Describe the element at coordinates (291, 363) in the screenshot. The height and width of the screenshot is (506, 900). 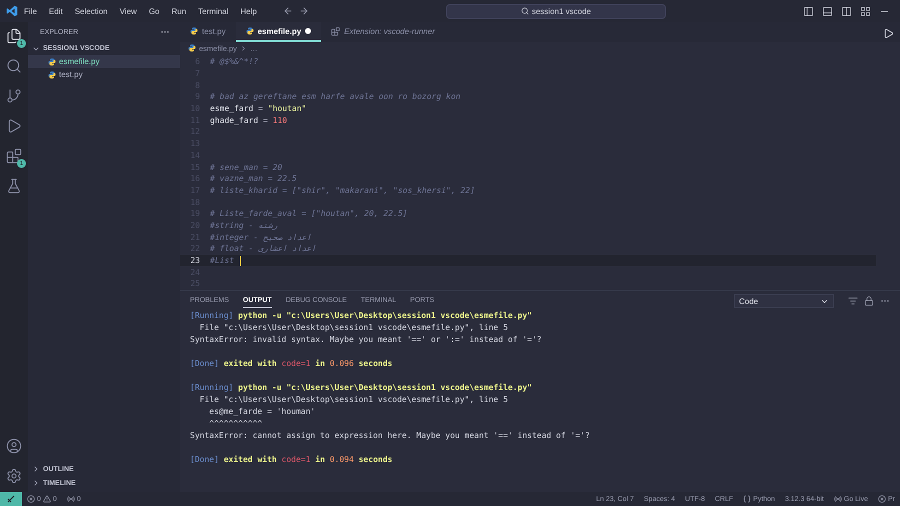
I see `output-line: [Done] exited with code=1 in 0.096 seconds` at that location.